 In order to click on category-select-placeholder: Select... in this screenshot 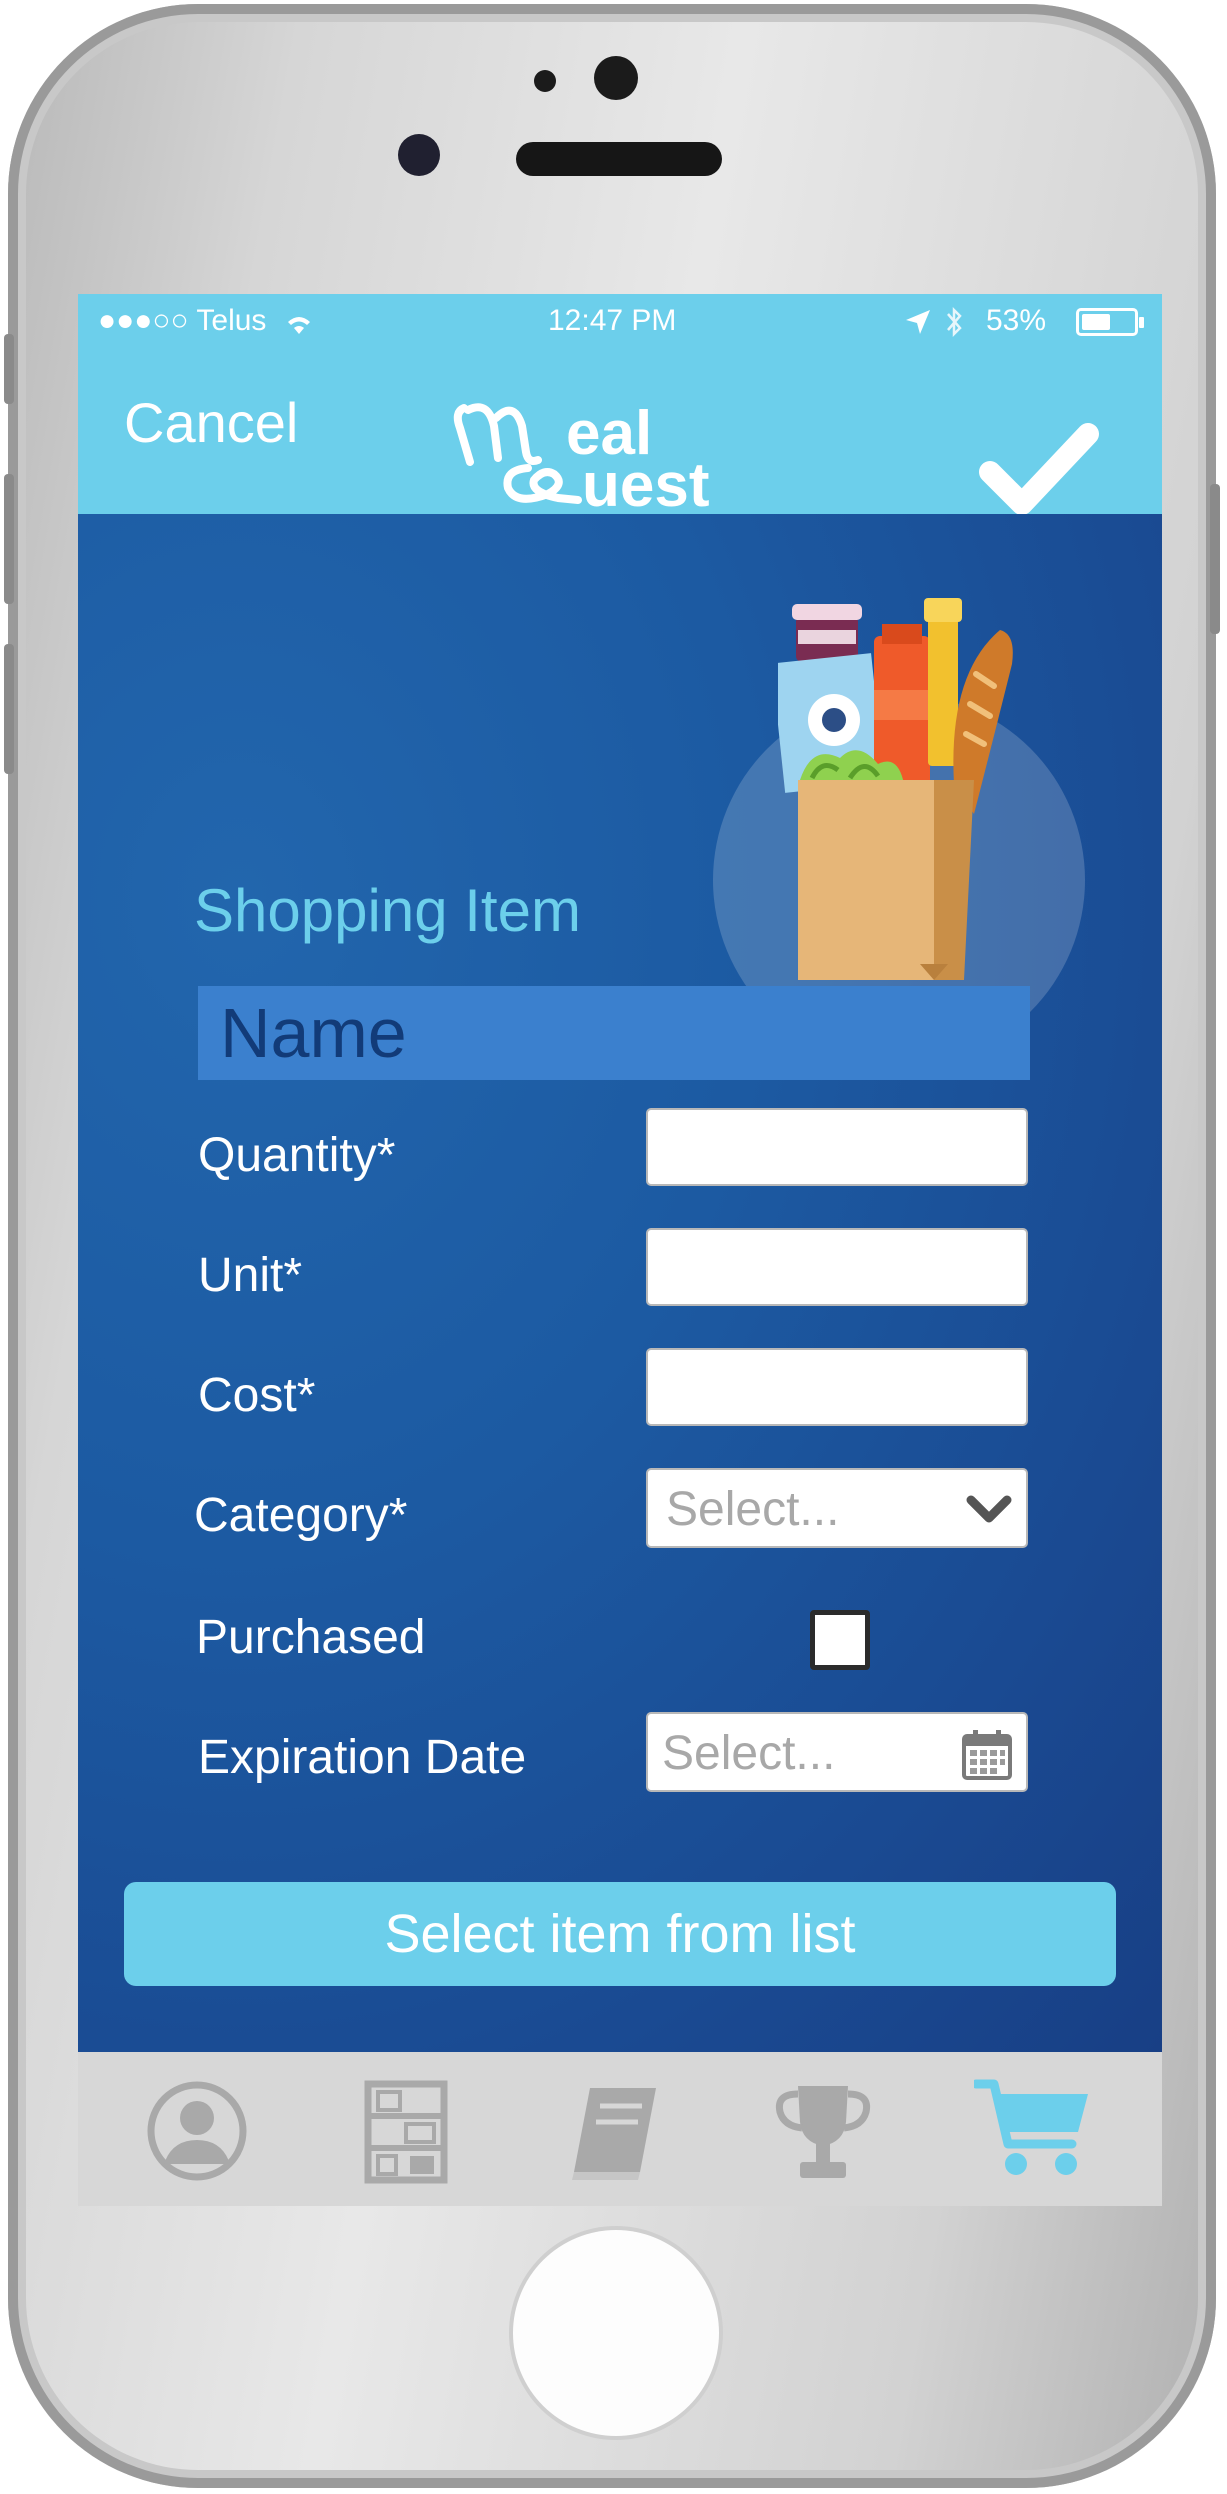, I will do `click(753, 1509)`.